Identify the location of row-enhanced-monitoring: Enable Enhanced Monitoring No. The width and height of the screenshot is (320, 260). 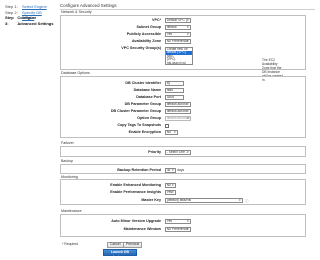
(183, 185).